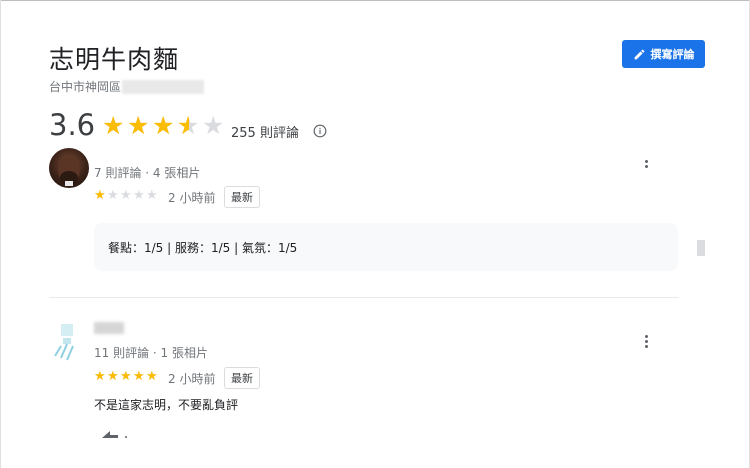  What do you see at coordinates (151, 353) in the screenshot?
I see `reviewer-stats: 11 則評論 · 1 張相片` at bounding box center [151, 353].